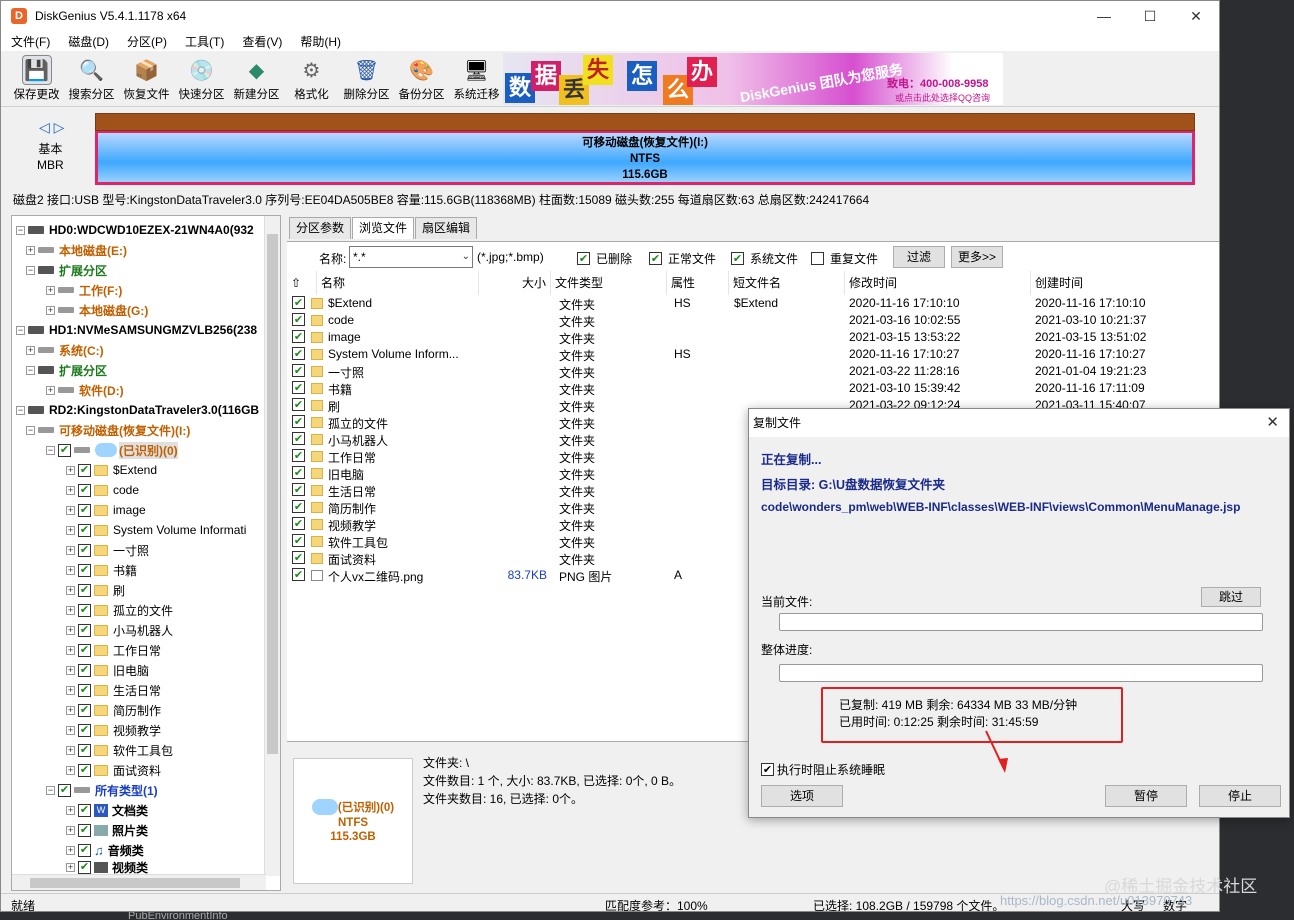 Image resolution: width=1294 pixels, height=920 pixels. What do you see at coordinates (30, 41) in the screenshot?
I see `menu-file: 文件(F)` at bounding box center [30, 41].